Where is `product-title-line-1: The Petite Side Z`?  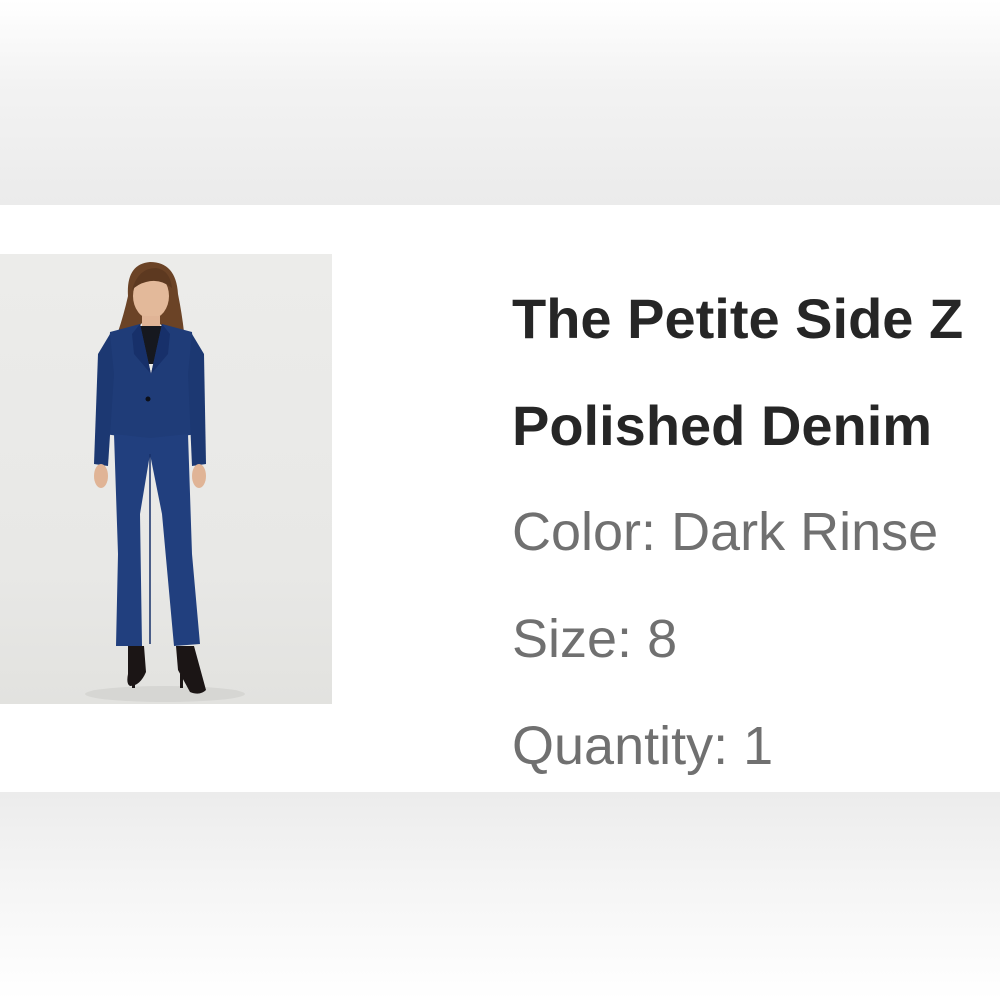 product-title-line-1: The Petite Side Z is located at coordinates (756, 318).